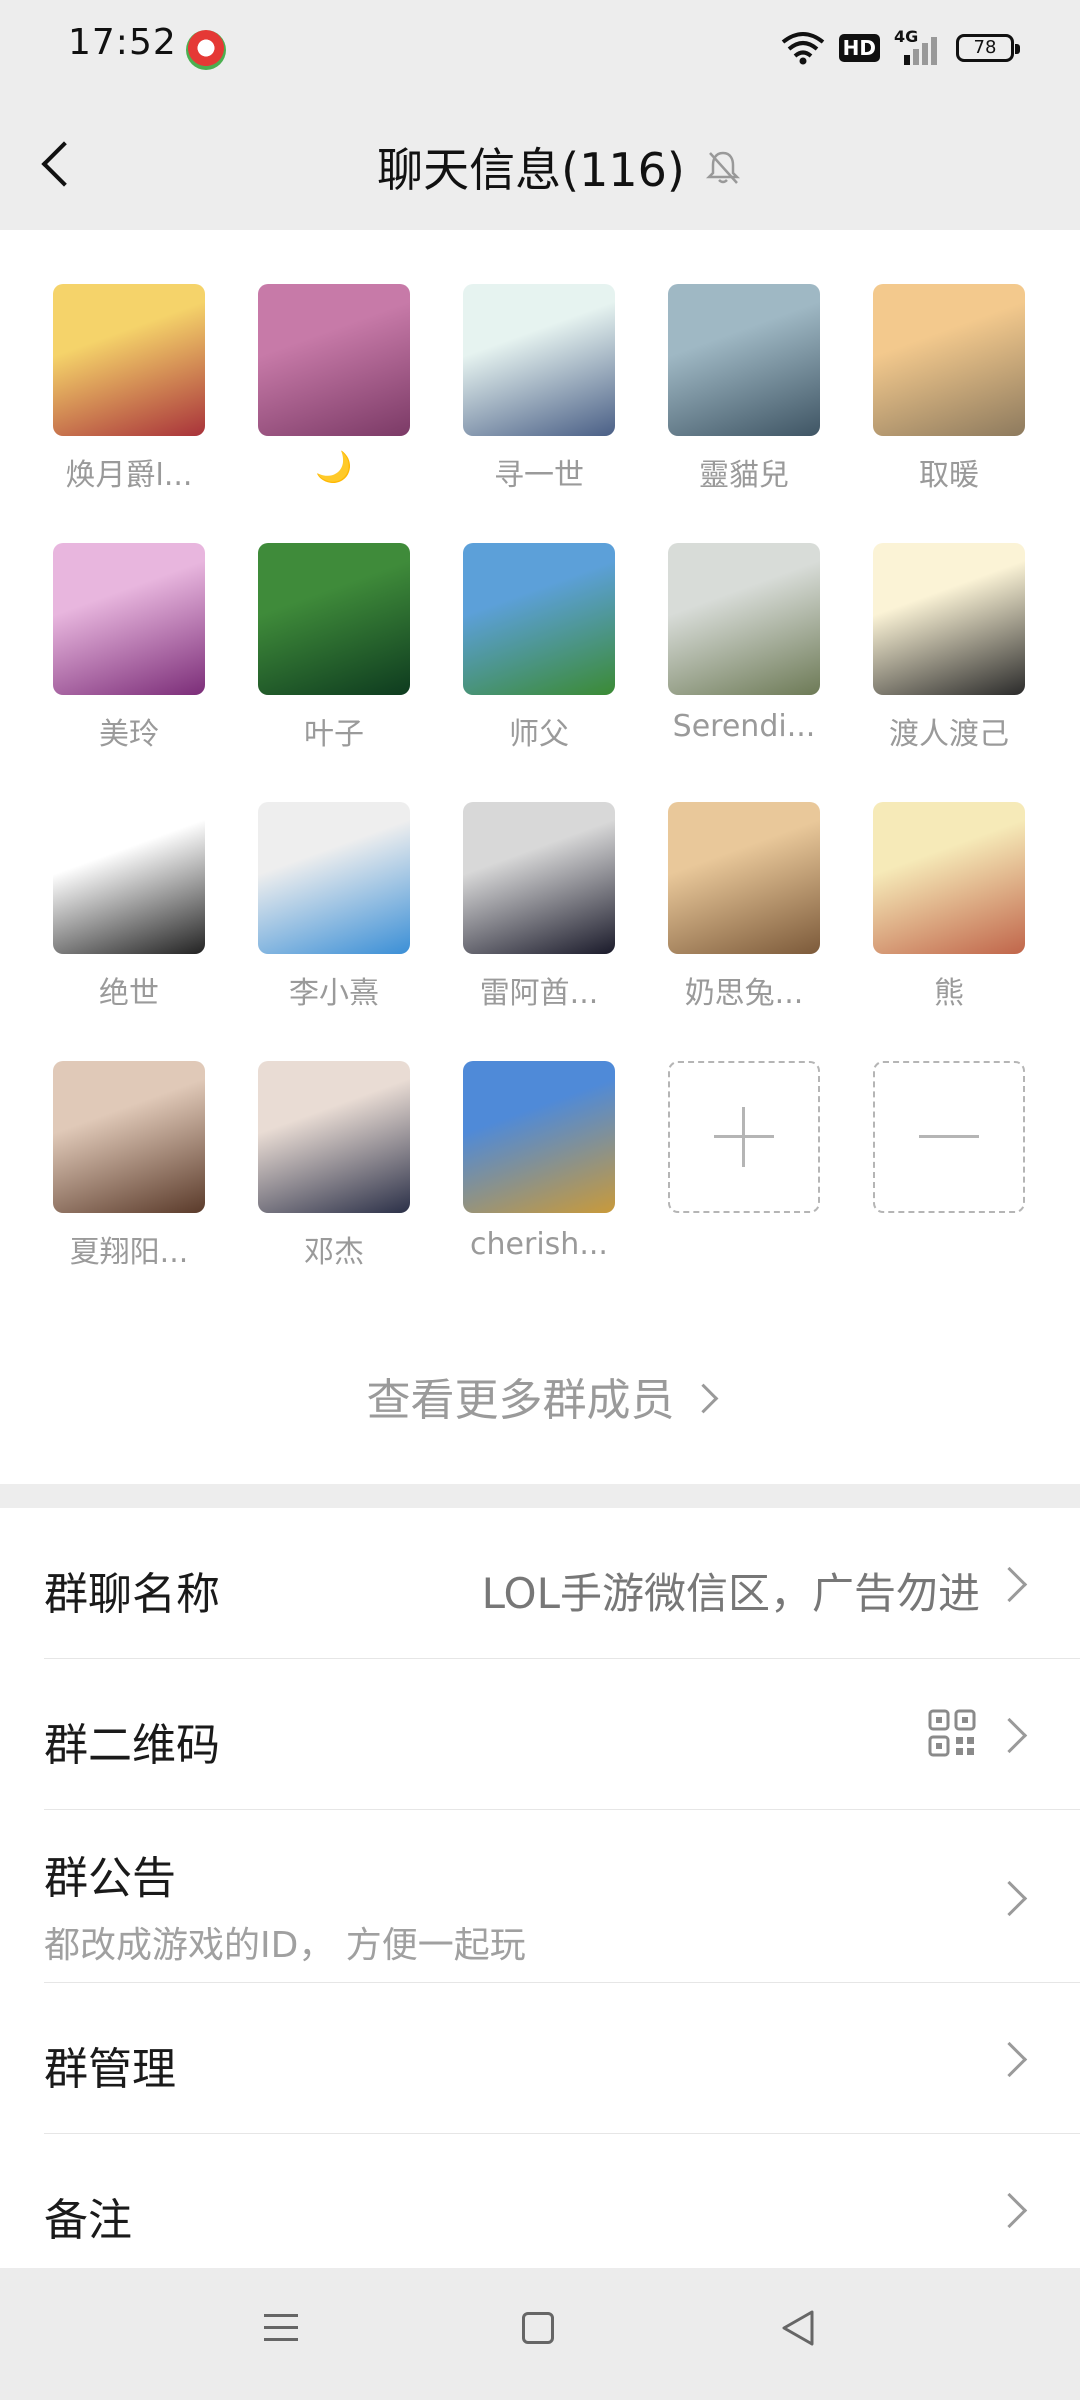 The width and height of the screenshot is (1080, 2400). What do you see at coordinates (122, 42) in the screenshot?
I see `status-time: 17:52` at bounding box center [122, 42].